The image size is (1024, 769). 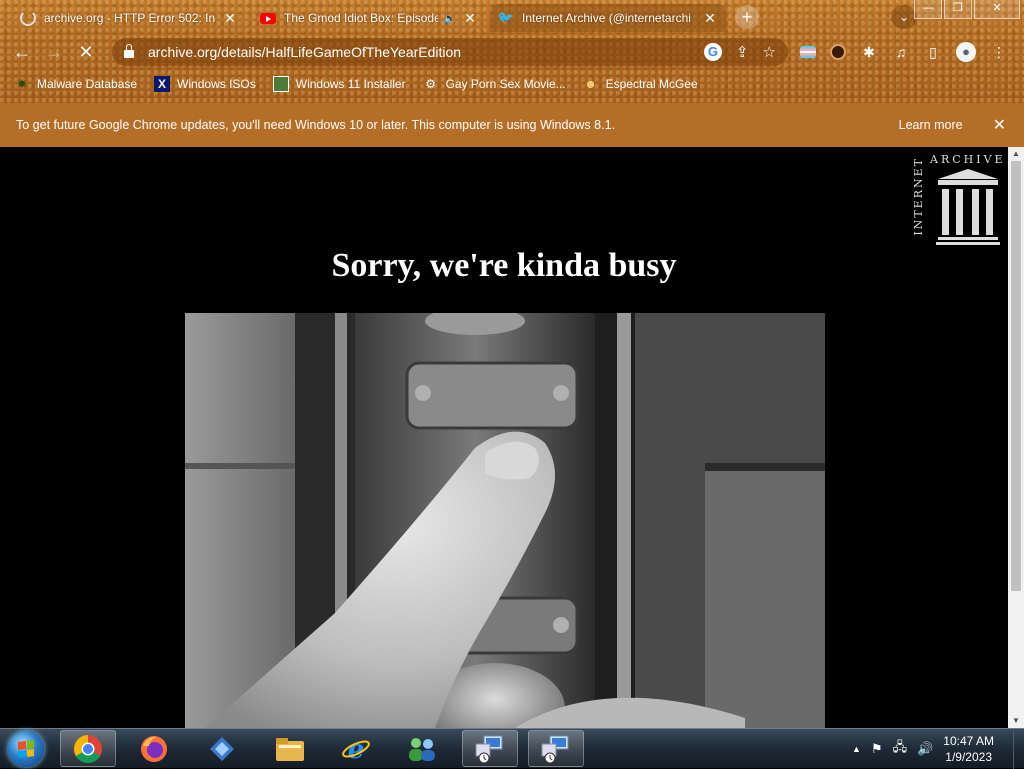 I want to click on speaker-icon: 🔈, so click(x=450, y=18).